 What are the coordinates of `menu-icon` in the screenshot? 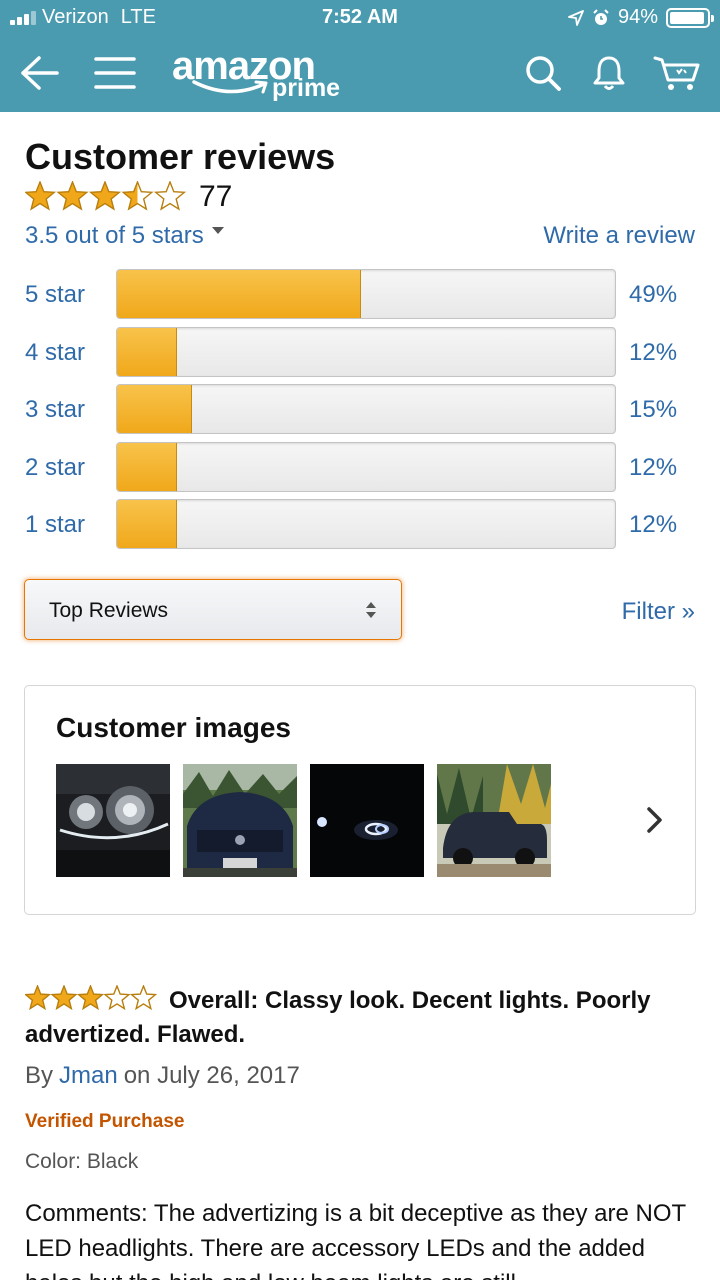 It's located at (115, 73).